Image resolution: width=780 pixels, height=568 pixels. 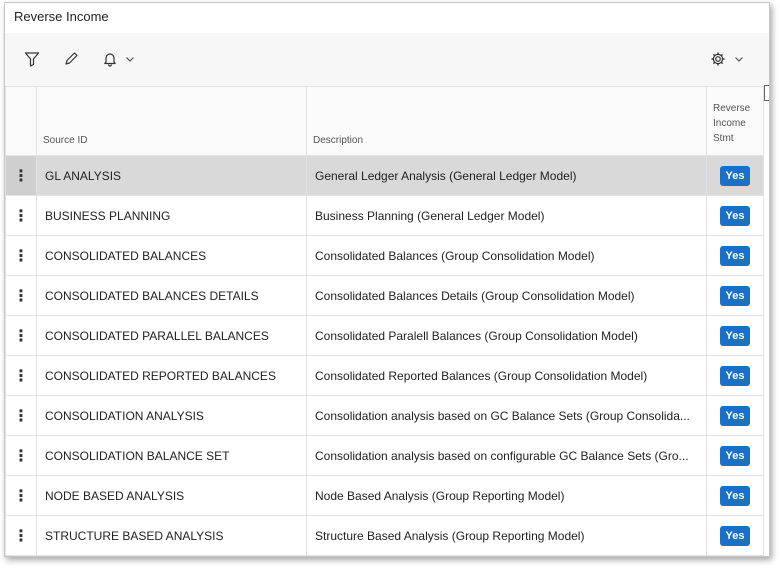 I want to click on description-cell: Business Planning (General Ledger Model), so click(x=506, y=215).